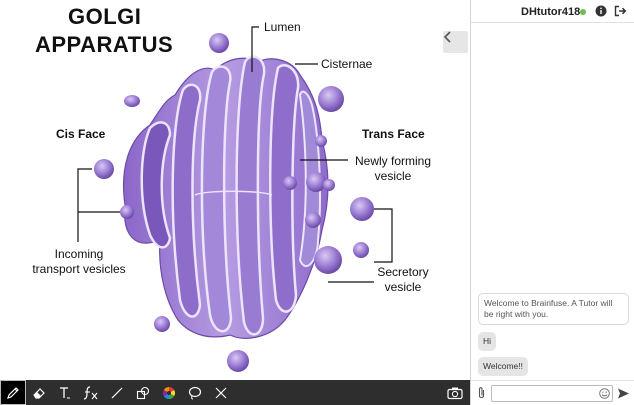 The image size is (634, 405). What do you see at coordinates (604, 393) in the screenshot?
I see `emoji-icon` at bounding box center [604, 393].